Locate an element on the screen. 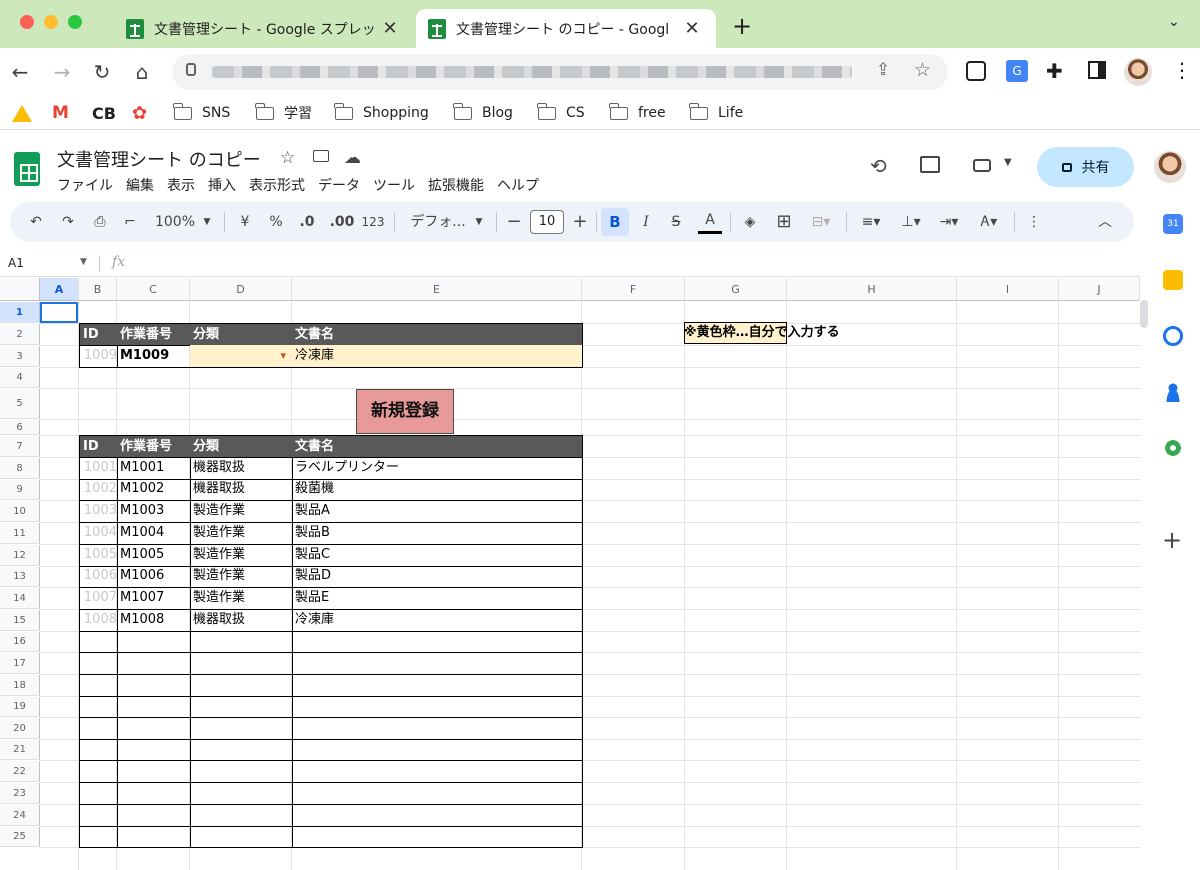  more-options-icon: ⋮ is located at coordinates (1034, 222).